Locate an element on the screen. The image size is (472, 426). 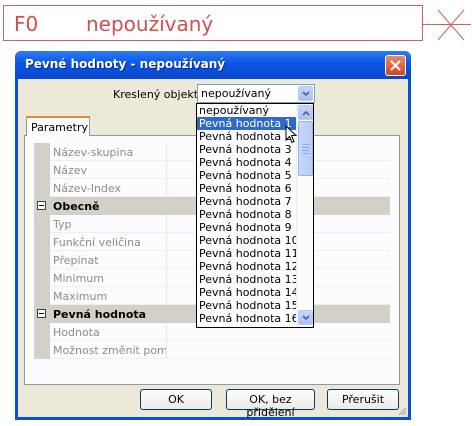
cancel-button: Přerušit is located at coordinates (363, 399).